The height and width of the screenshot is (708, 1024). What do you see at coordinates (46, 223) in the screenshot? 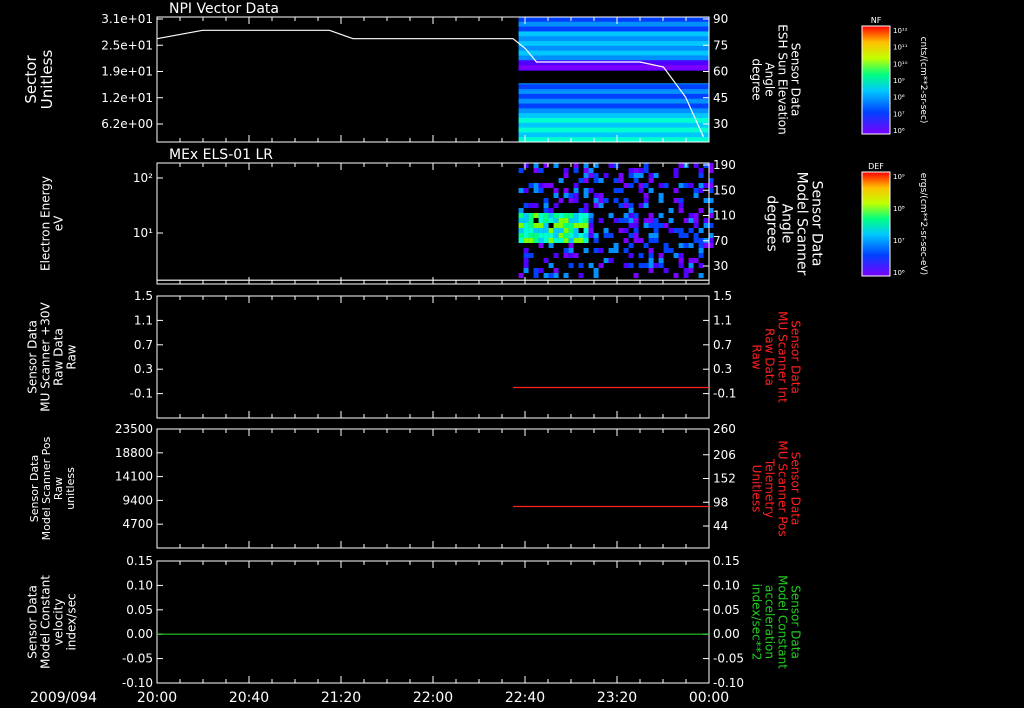
I see `y-axis-label-left: Electron Energy` at bounding box center [46, 223].